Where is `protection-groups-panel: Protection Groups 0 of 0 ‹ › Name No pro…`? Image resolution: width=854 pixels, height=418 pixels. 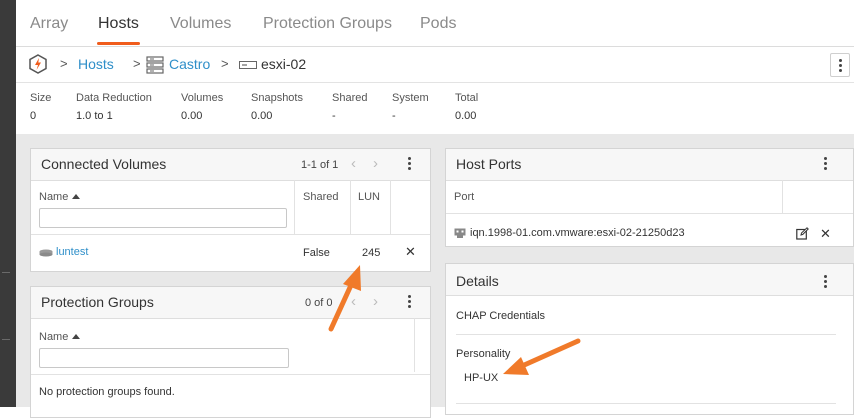 protection-groups-panel: Protection Groups 0 of 0 ‹ › Name No pro… is located at coordinates (230, 352).